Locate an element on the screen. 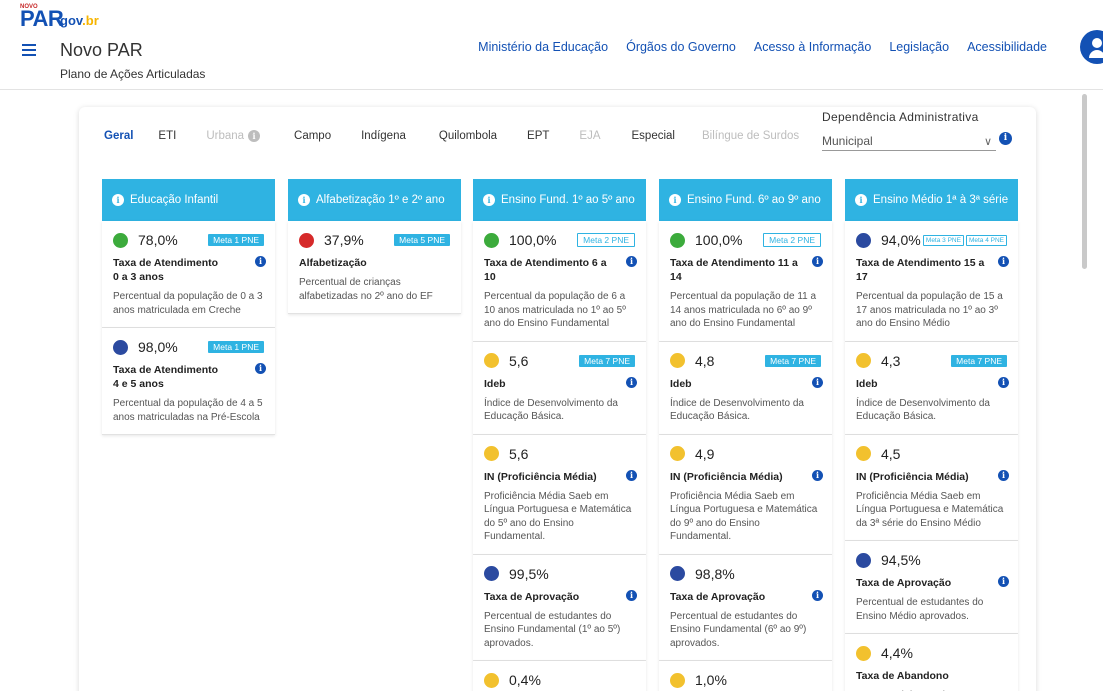 This screenshot has height=691, width=1103. user-avatar-icon is located at coordinates (1091, 47).